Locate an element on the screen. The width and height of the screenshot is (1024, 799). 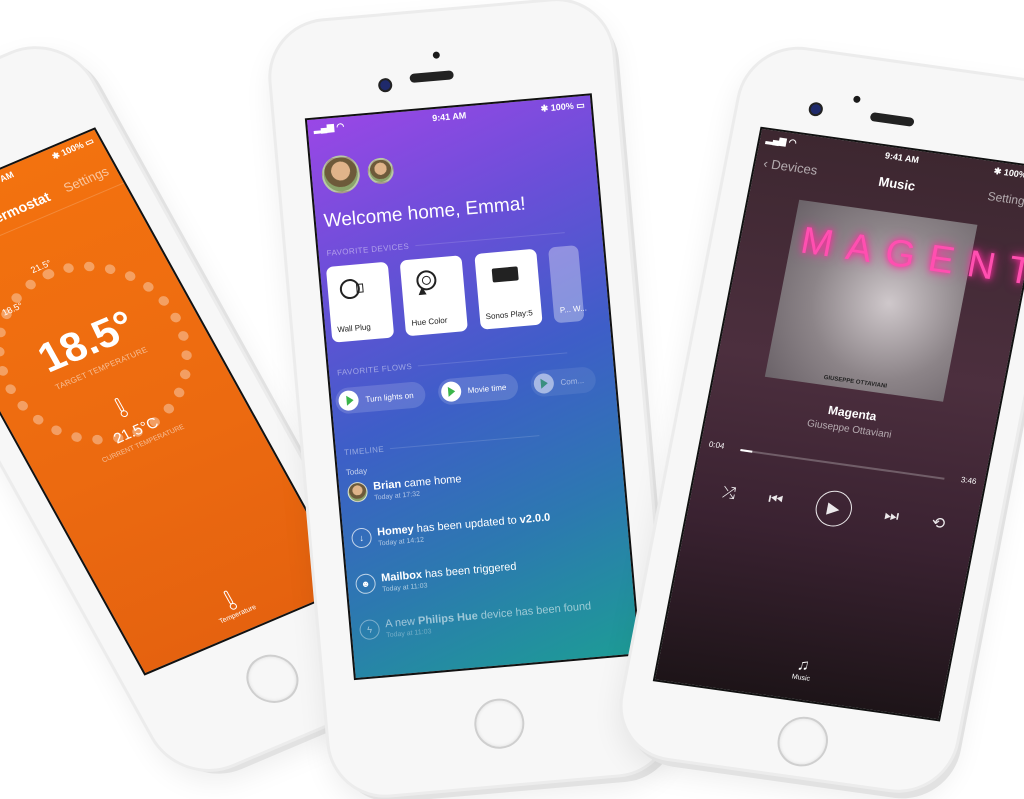
repeat-icon: ⟲ is located at coordinates (938, 524).